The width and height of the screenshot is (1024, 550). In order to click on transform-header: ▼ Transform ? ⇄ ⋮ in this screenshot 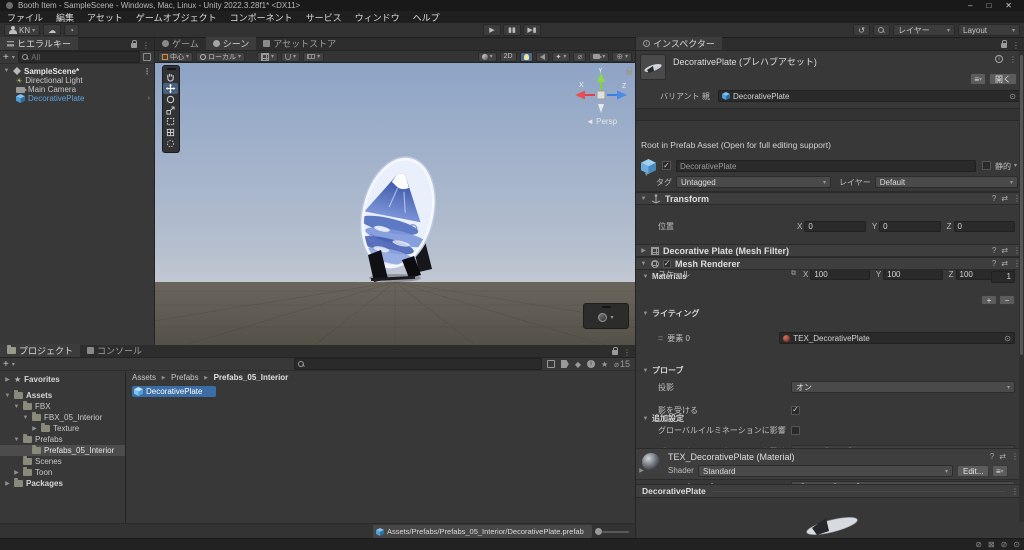, I will do `click(830, 198)`.